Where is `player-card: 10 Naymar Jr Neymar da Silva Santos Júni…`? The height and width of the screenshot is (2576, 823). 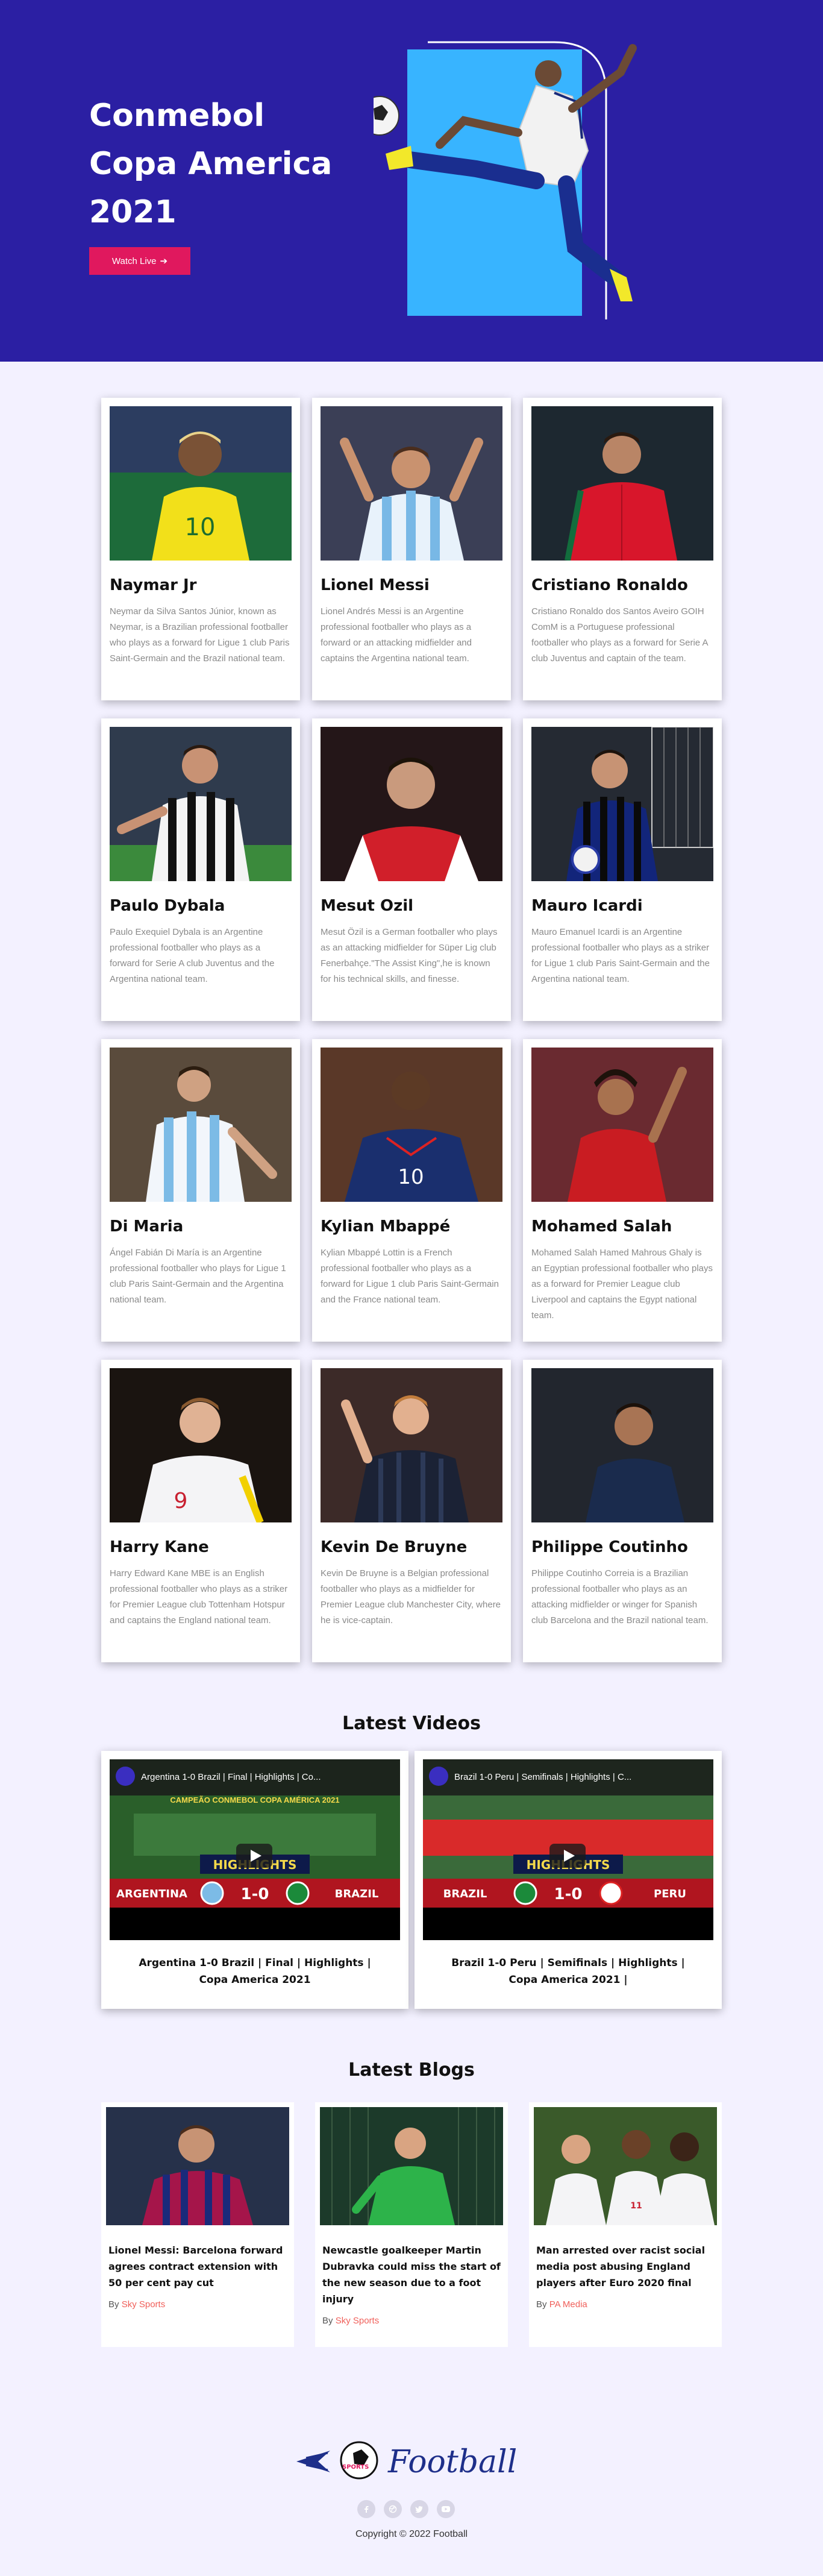 player-card: 10 Naymar Jr Neymar da Silva Santos Júni… is located at coordinates (200, 549).